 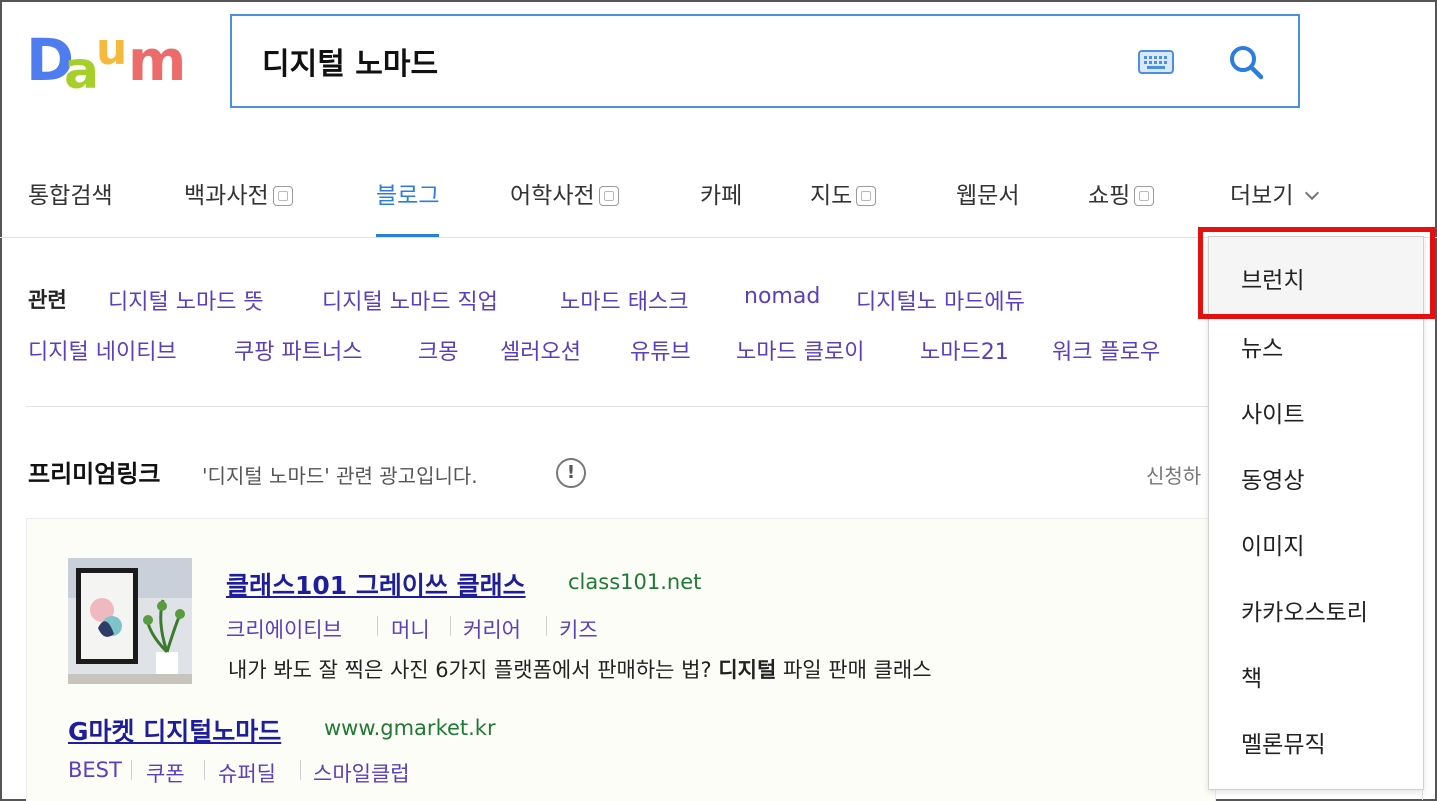 I want to click on ad-description-text: 내가 봐도 잘 찍은 사진 6가지 플랫폼에서 판매하는 법?, so click(x=473, y=670).